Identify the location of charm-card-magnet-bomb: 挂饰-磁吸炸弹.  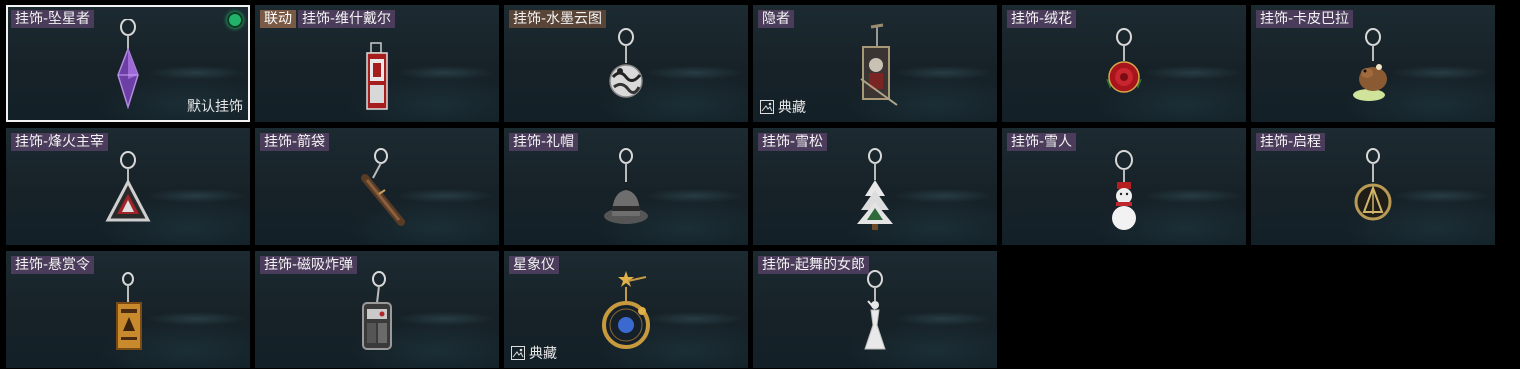
(377, 309).